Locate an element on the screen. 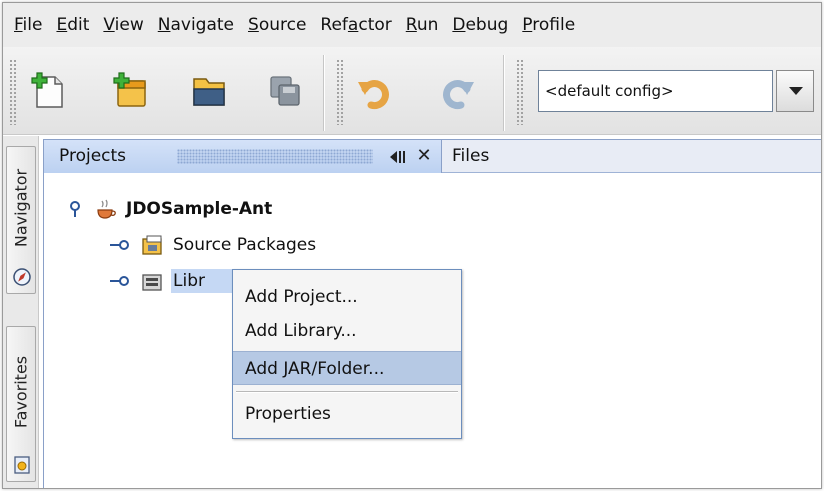 This screenshot has width=824, height=491. tab-files: Files is located at coordinates (470, 156).